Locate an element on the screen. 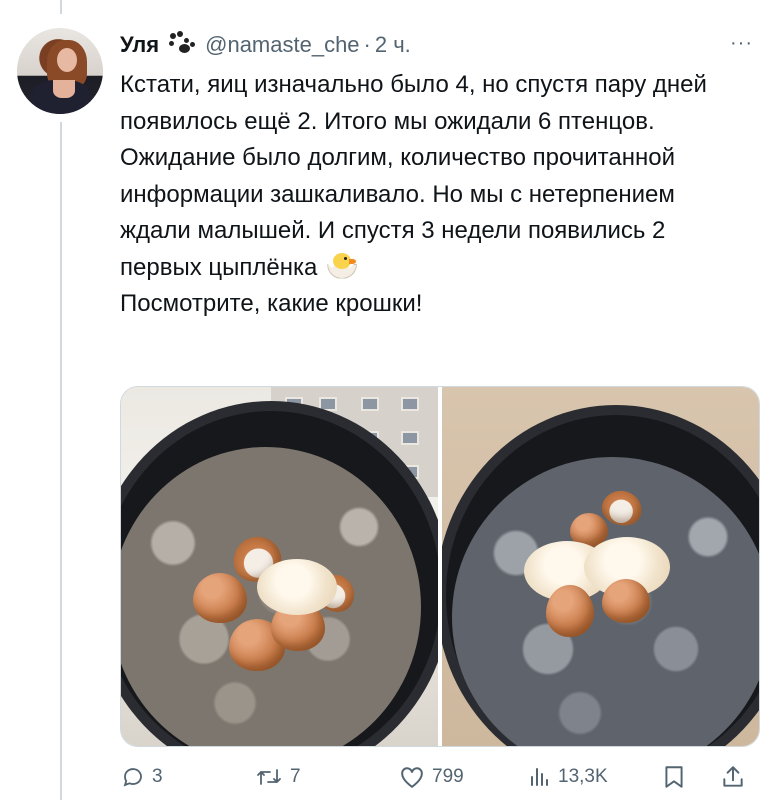 The height and width of the screenshot is (800, 778). reply-icon is located at coordinates (132, 777).